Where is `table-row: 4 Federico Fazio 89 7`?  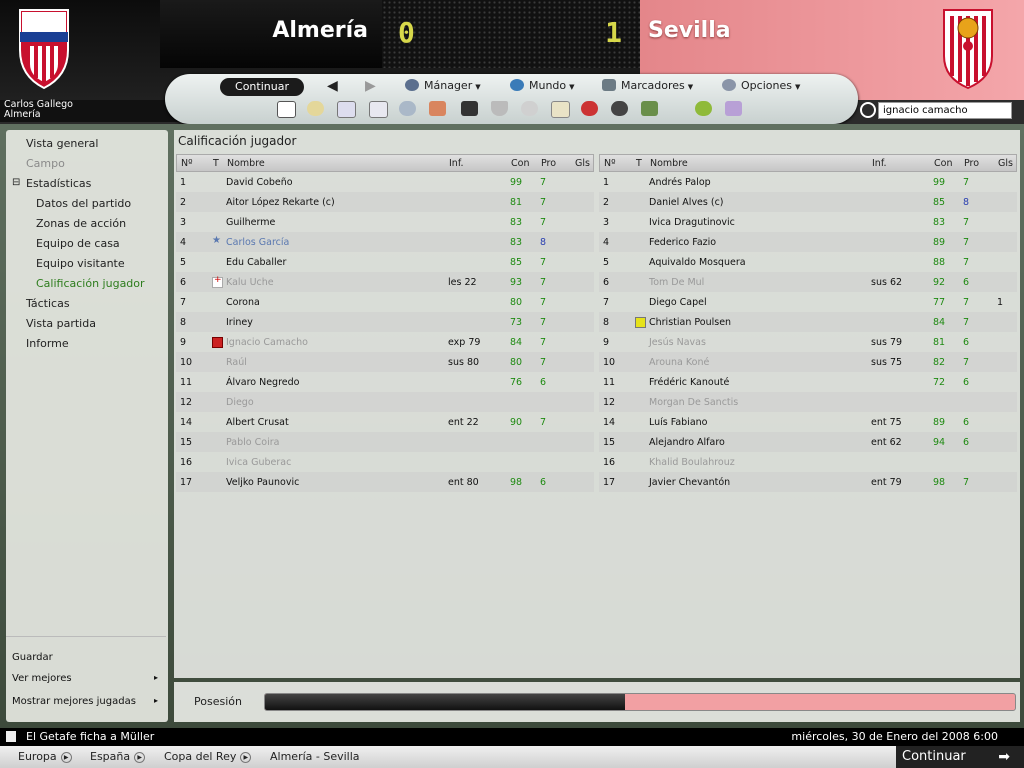
table-row: 4 Federico Fazio 89 7 is located at coordinates (808, 242).